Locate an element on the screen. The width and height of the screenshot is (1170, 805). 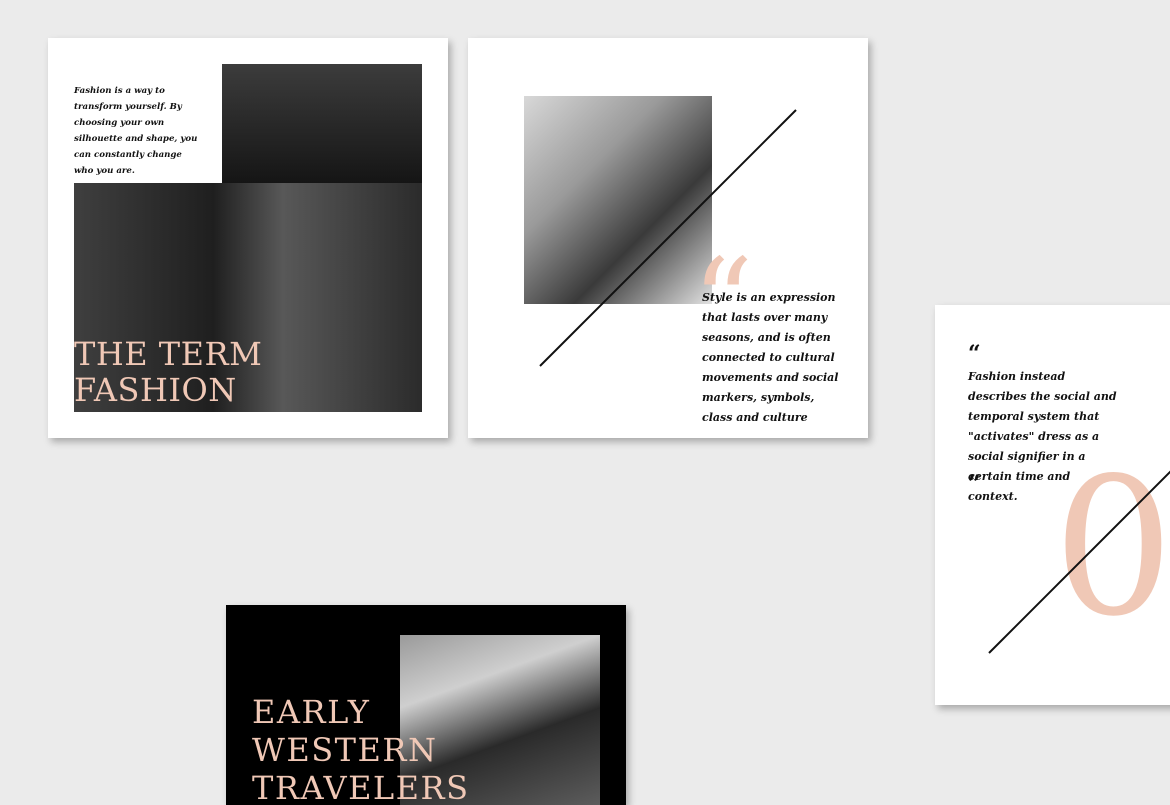
slide-title: THE TERM FASHION is located at coordinates (184, 372).